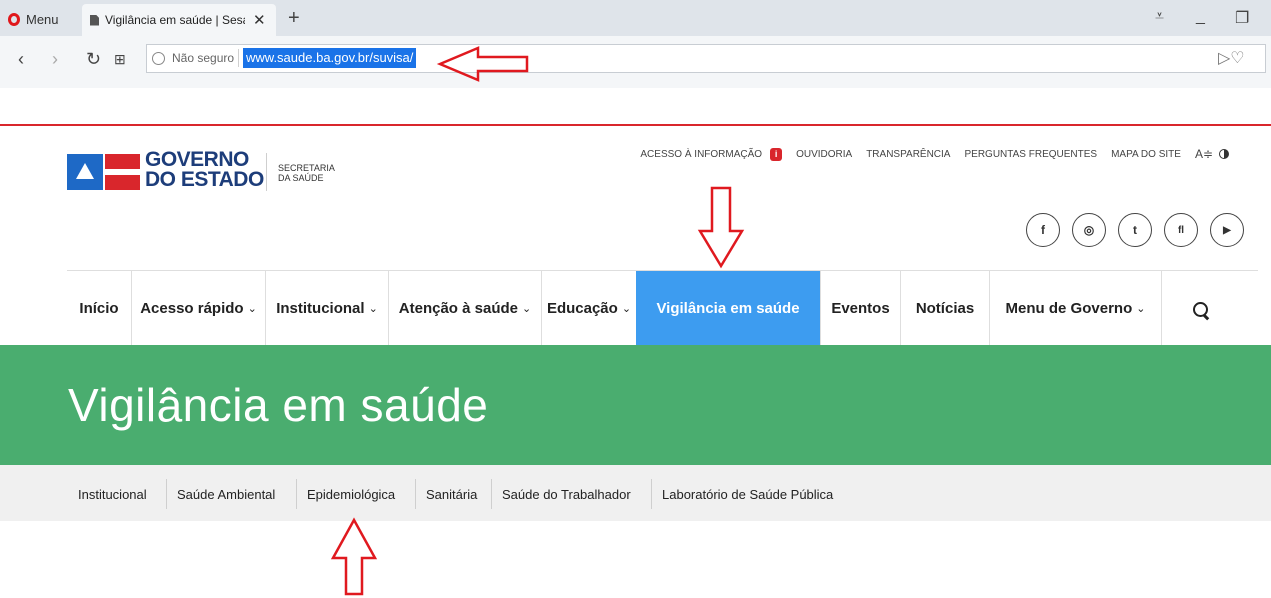 This screenshot has width=1271, height=598. I want to click on nav-inicio: Início, so click(99, 308).